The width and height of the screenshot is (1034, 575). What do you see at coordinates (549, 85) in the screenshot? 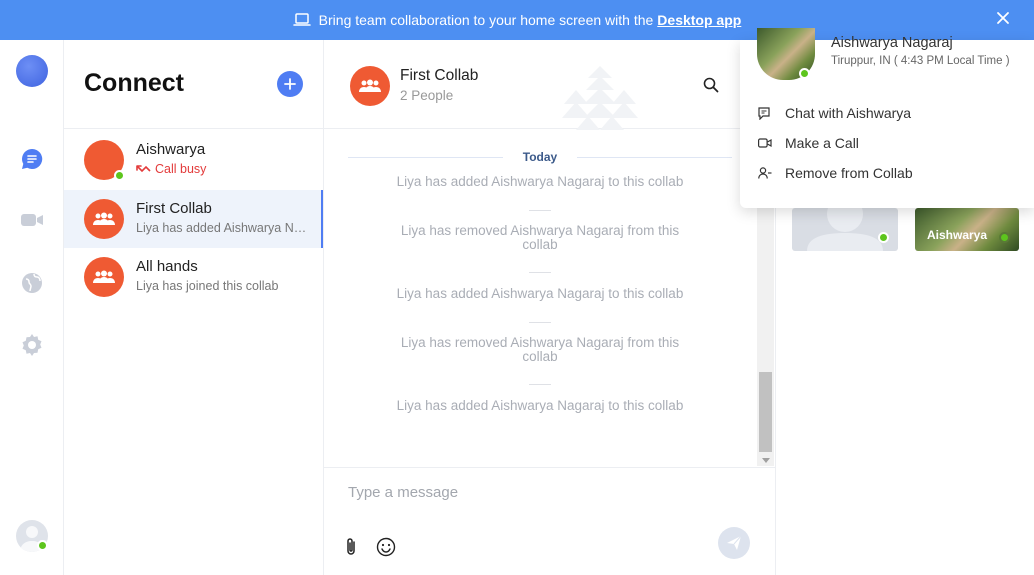
I see `chat-header: First Collab 2 People` at bounding box center [549, 85].